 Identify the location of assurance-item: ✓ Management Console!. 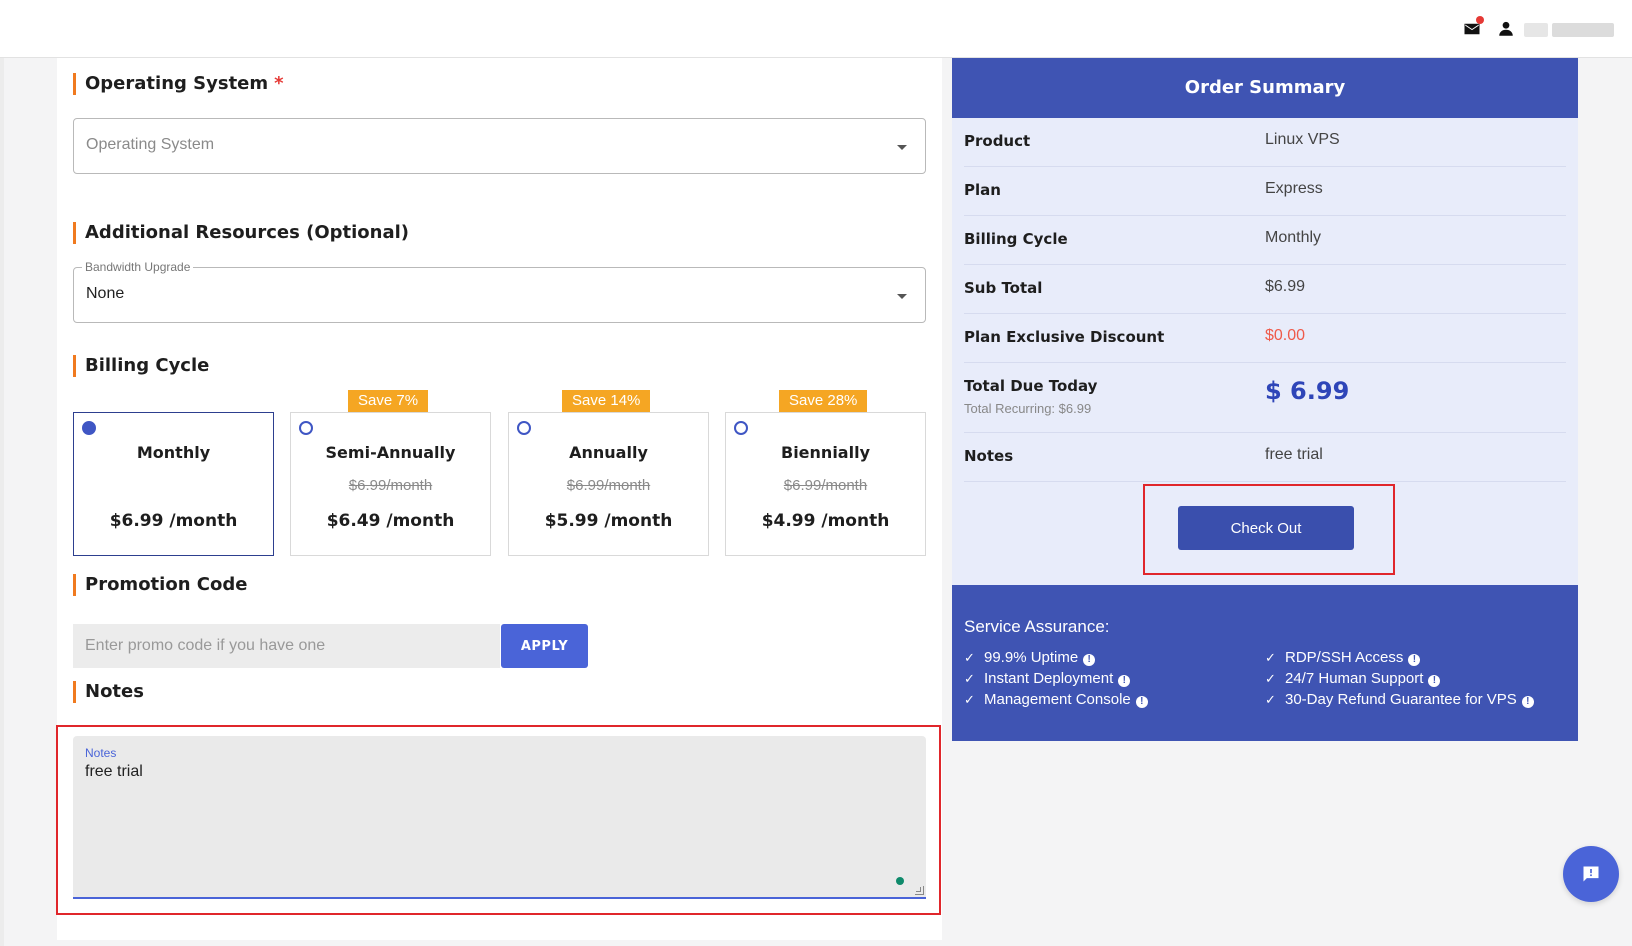
(1056, 699).